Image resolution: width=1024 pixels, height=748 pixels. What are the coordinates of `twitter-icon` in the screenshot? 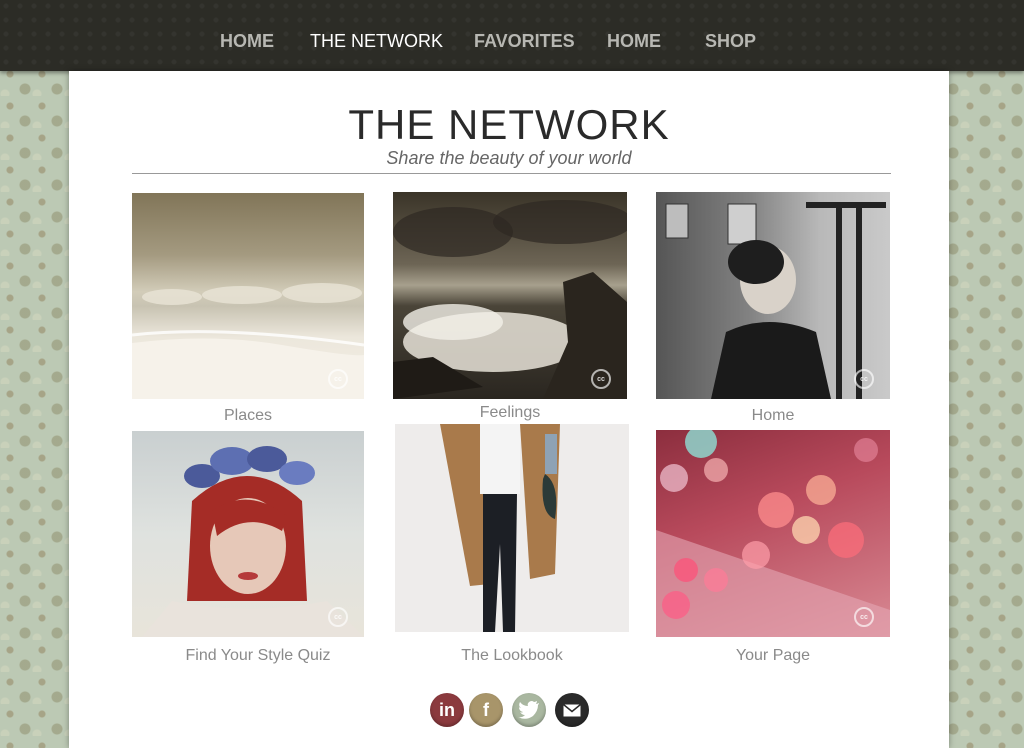 It's located at (529, 710).